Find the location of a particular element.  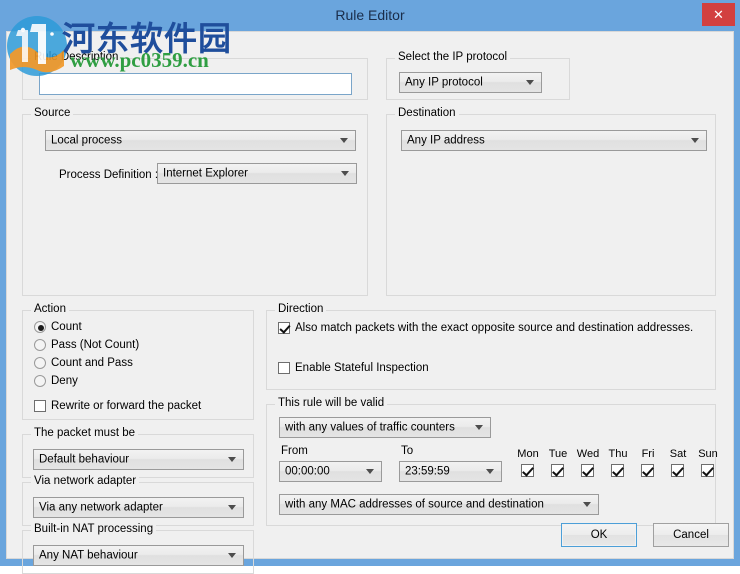

rule-description-group: Rule Description is located at coordinates (195, 75).